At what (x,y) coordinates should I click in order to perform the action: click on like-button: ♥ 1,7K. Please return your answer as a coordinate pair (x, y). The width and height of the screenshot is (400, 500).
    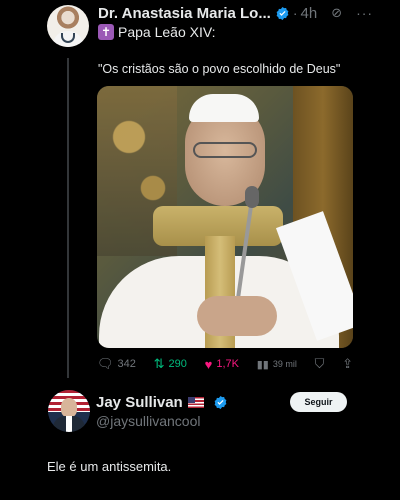
    Looking at the image, I should click on (222, 364).